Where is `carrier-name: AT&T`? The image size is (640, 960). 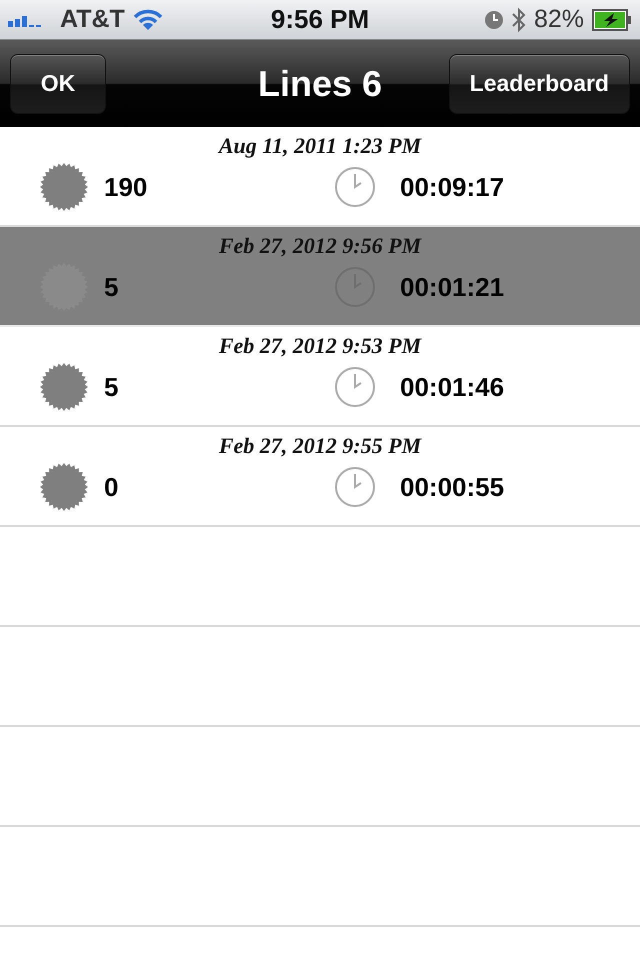
carrier-name: AT&T is located at coordinates (92, 19).